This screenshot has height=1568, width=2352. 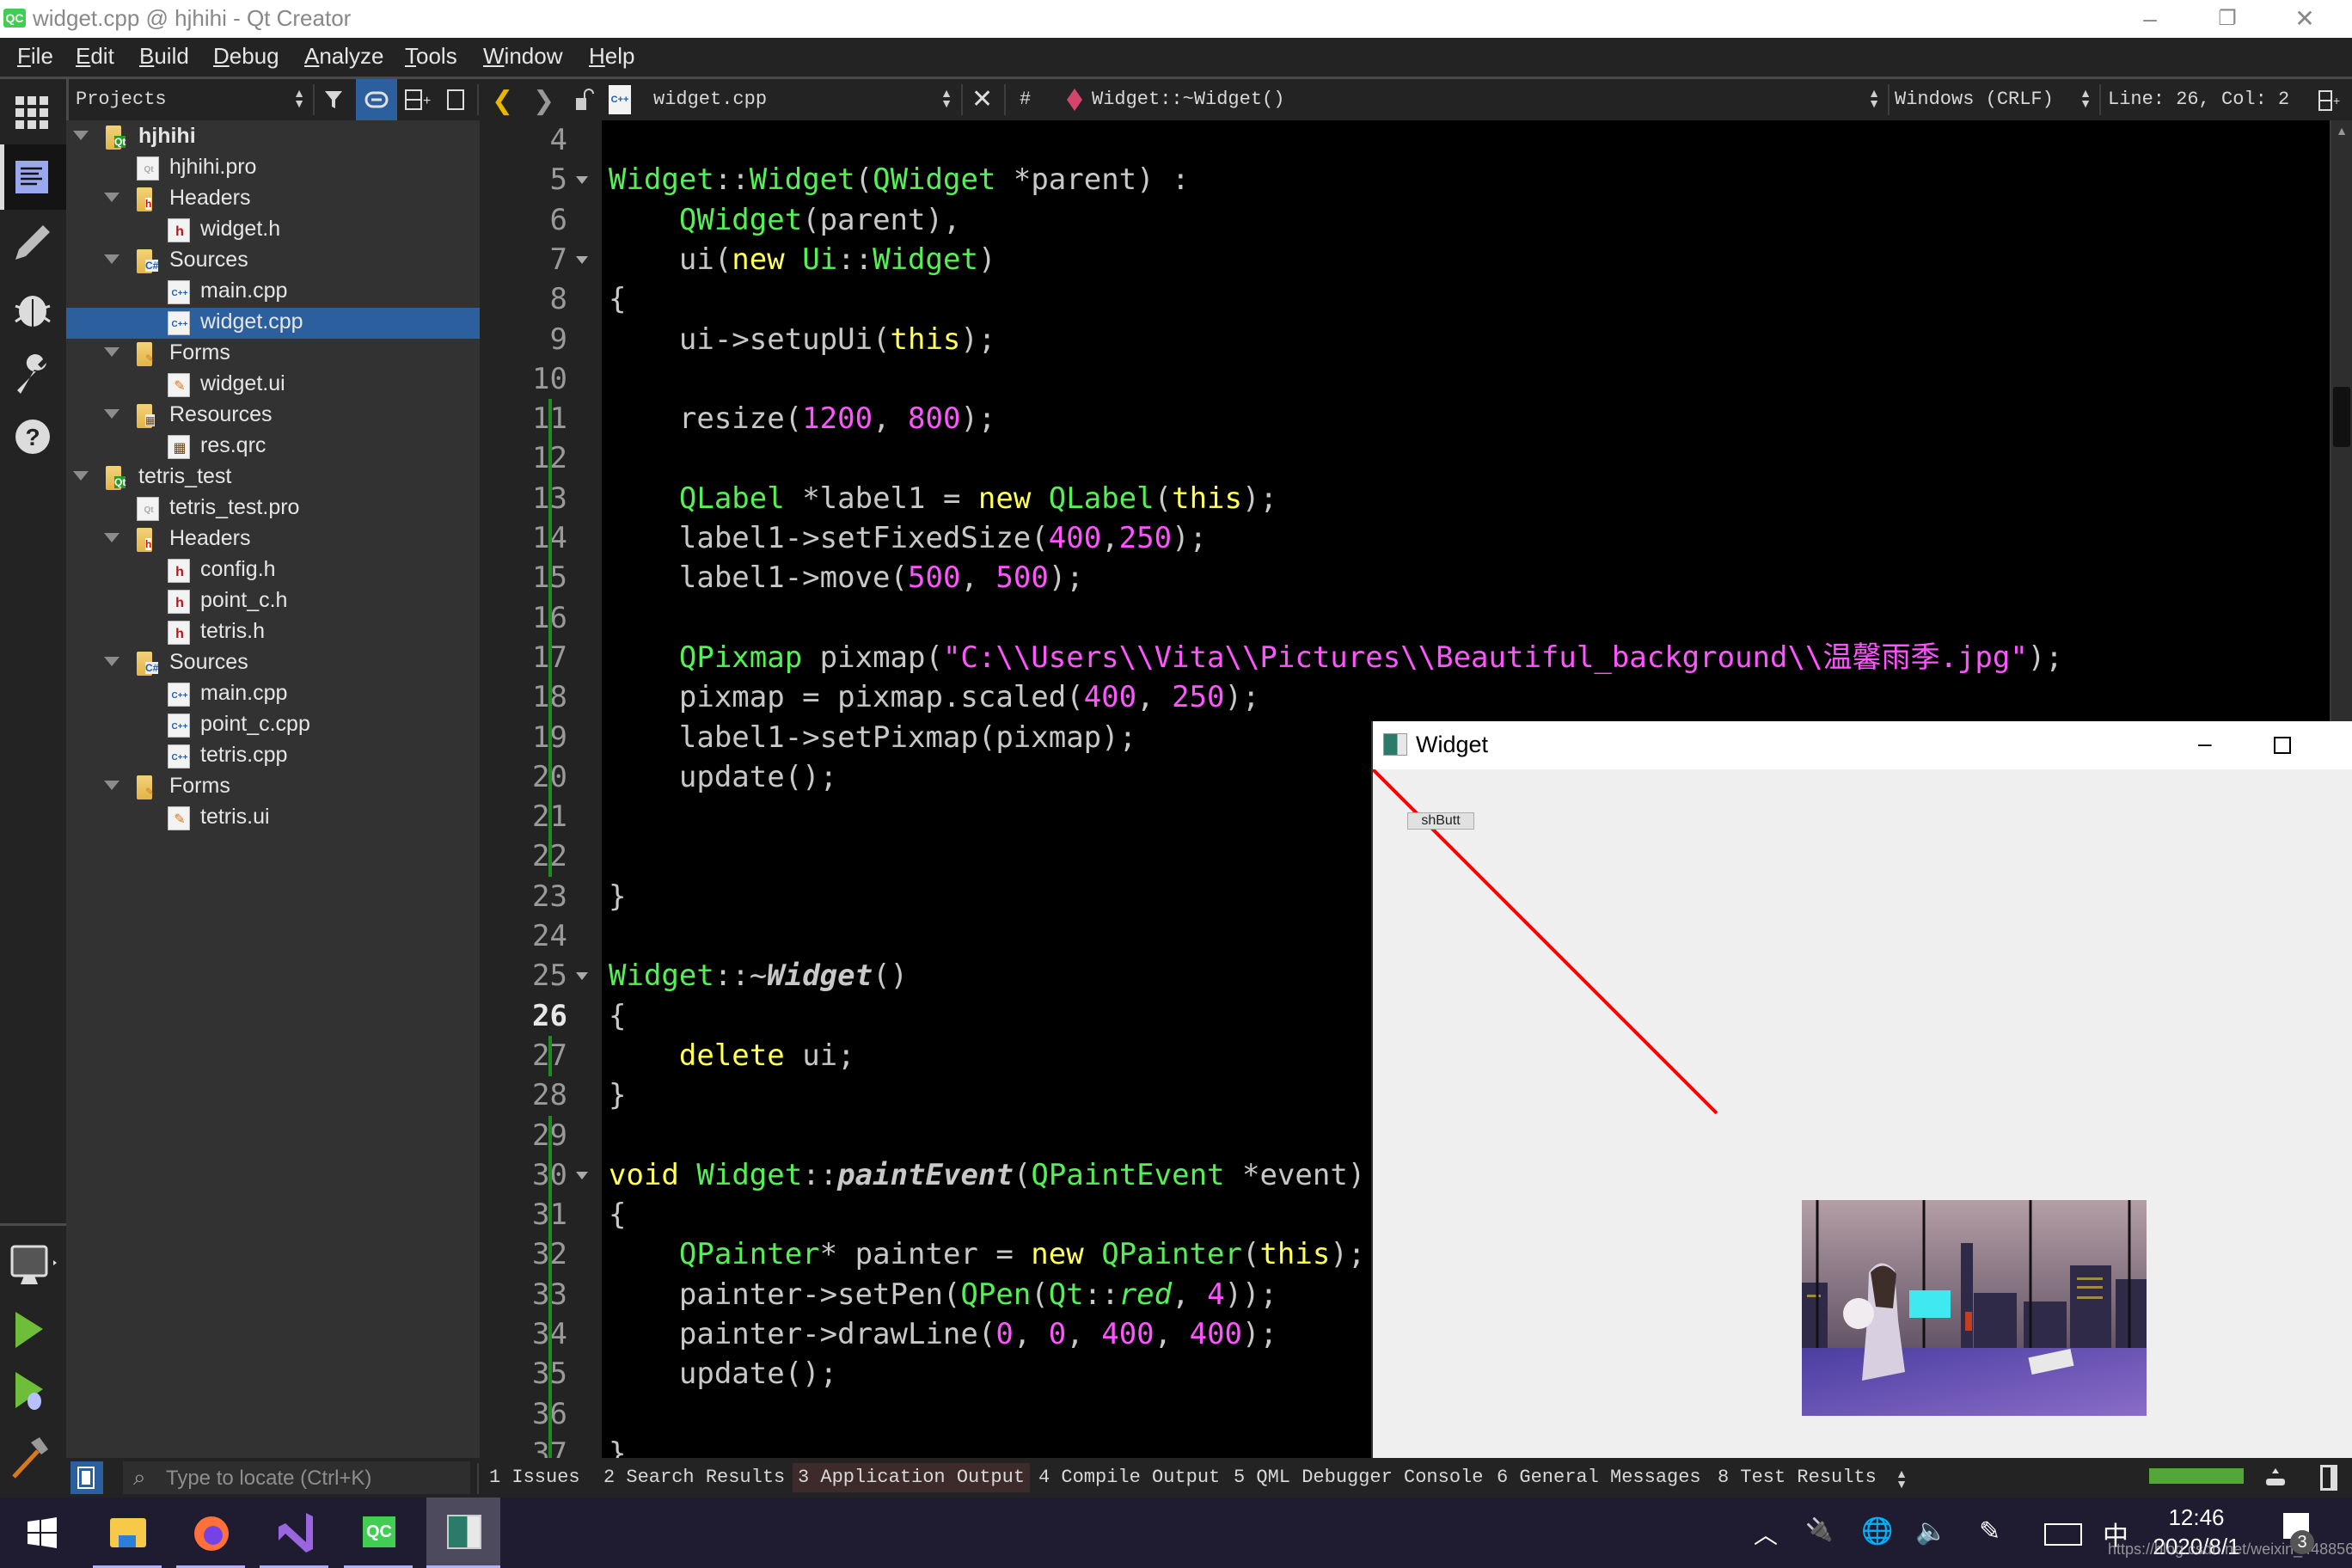 What do you see at coordinates (456, 99) in the screenshot?
I see `close-sidebar-icon` at bounding box center [456, 99].